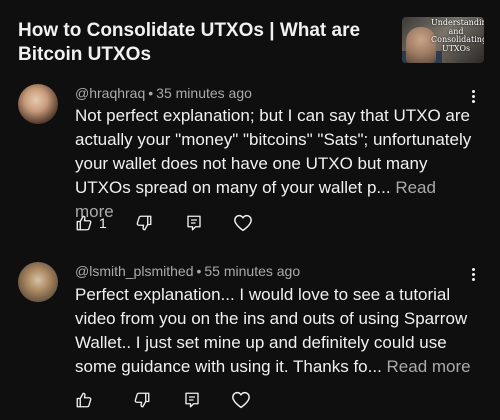  I want to click on video-thumbnail: Understanding and Consolidating UTXOs, so click(443, 40).